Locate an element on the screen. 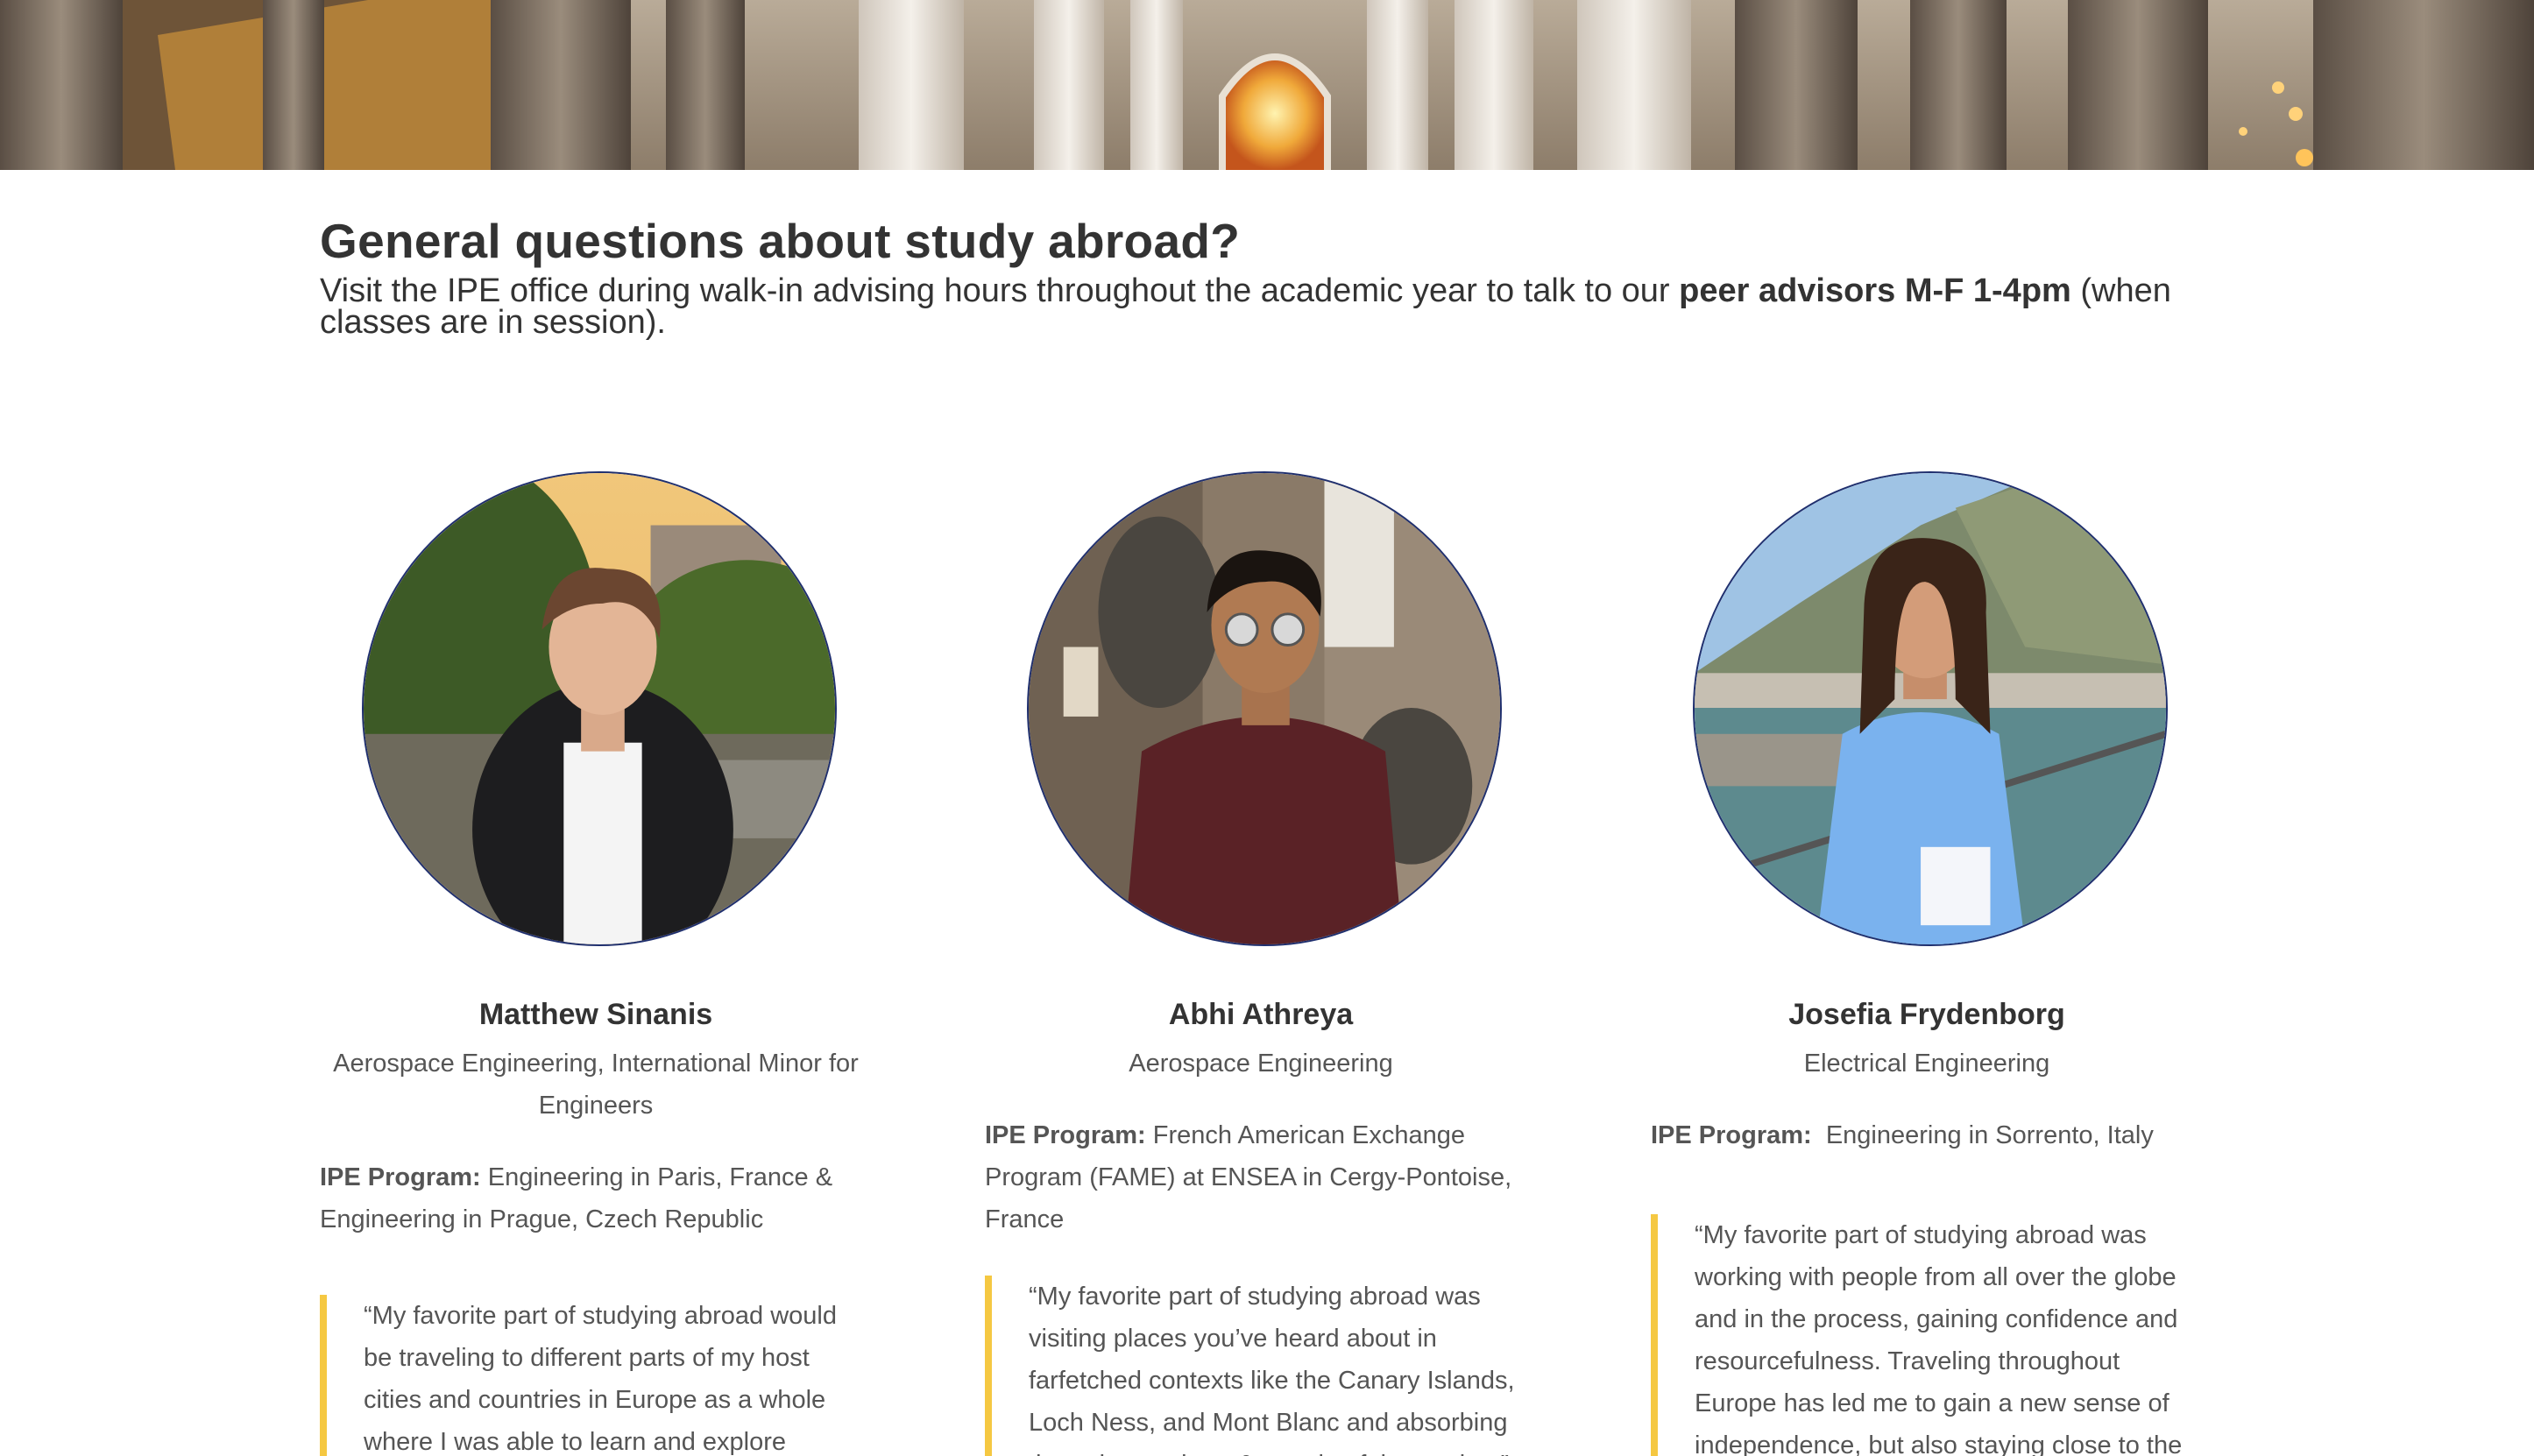 The image size is (2534, 1456). page-heading: General questions about study abroad? is located at coordinates (780, 241).